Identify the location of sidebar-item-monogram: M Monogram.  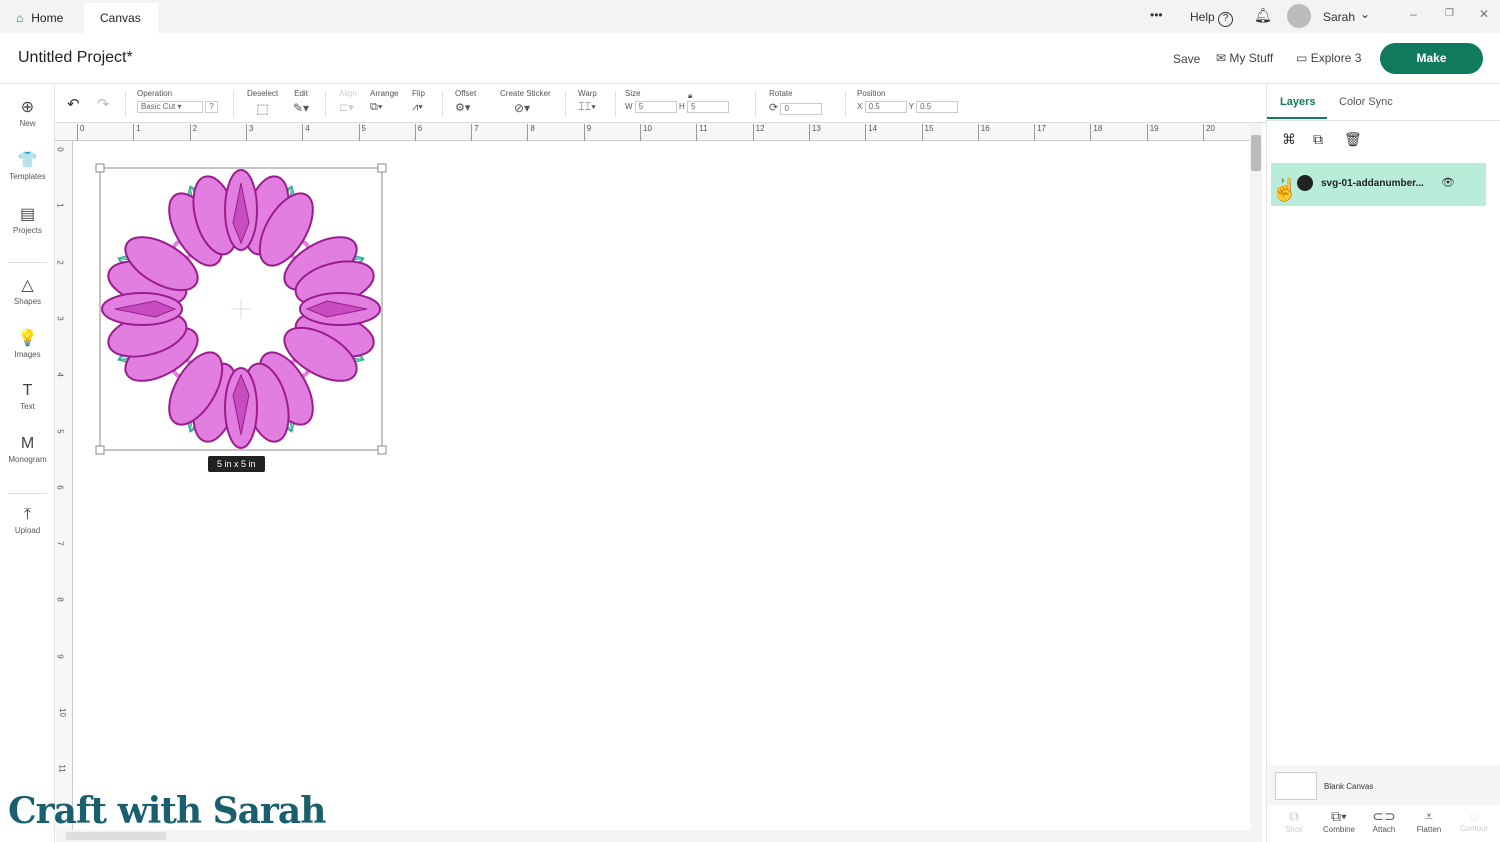
(27, 449).